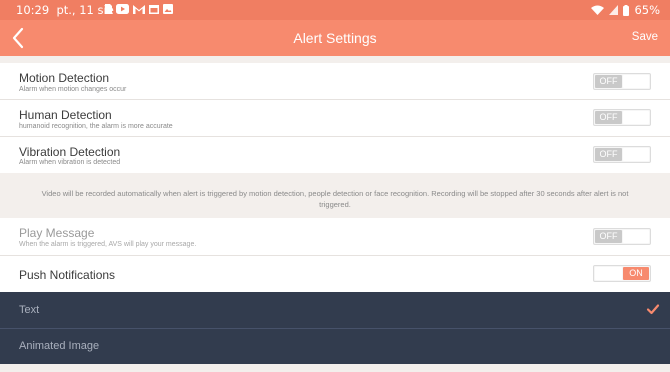 Image resolution: width=670 pixels, height=372 pixels. Describe the element at coordinates (122, 9) in the screenshot. I see `youtube-icon` at that location.